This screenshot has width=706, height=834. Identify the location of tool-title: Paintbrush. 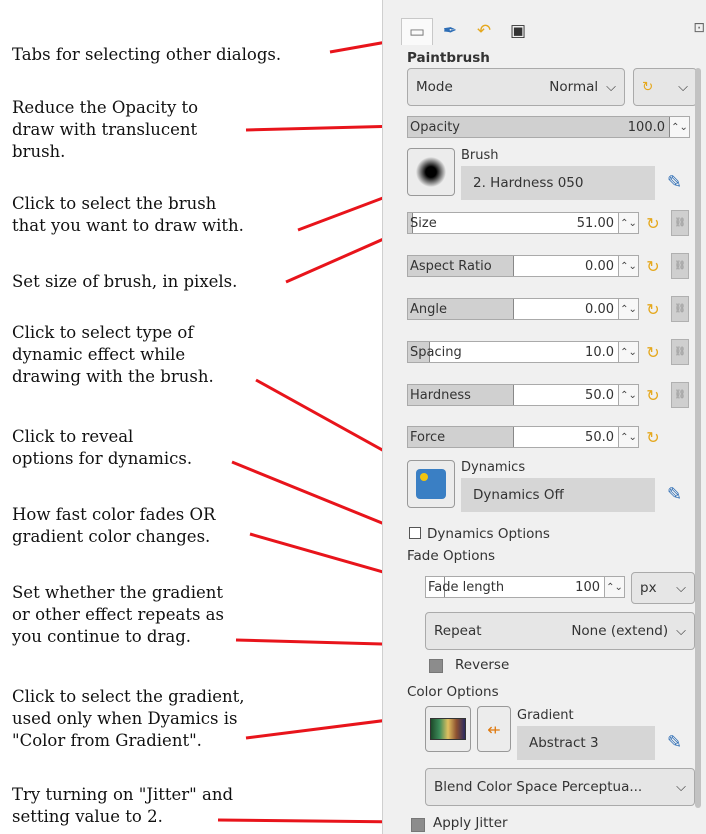
(448, 58).